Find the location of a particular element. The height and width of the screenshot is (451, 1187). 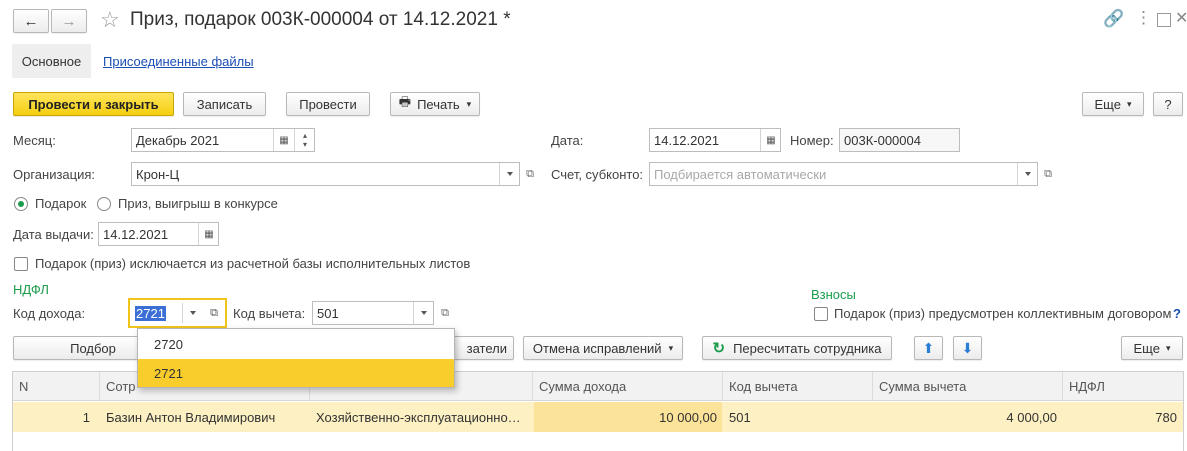

number-label: Номер: is located at coordinates (812, 140).